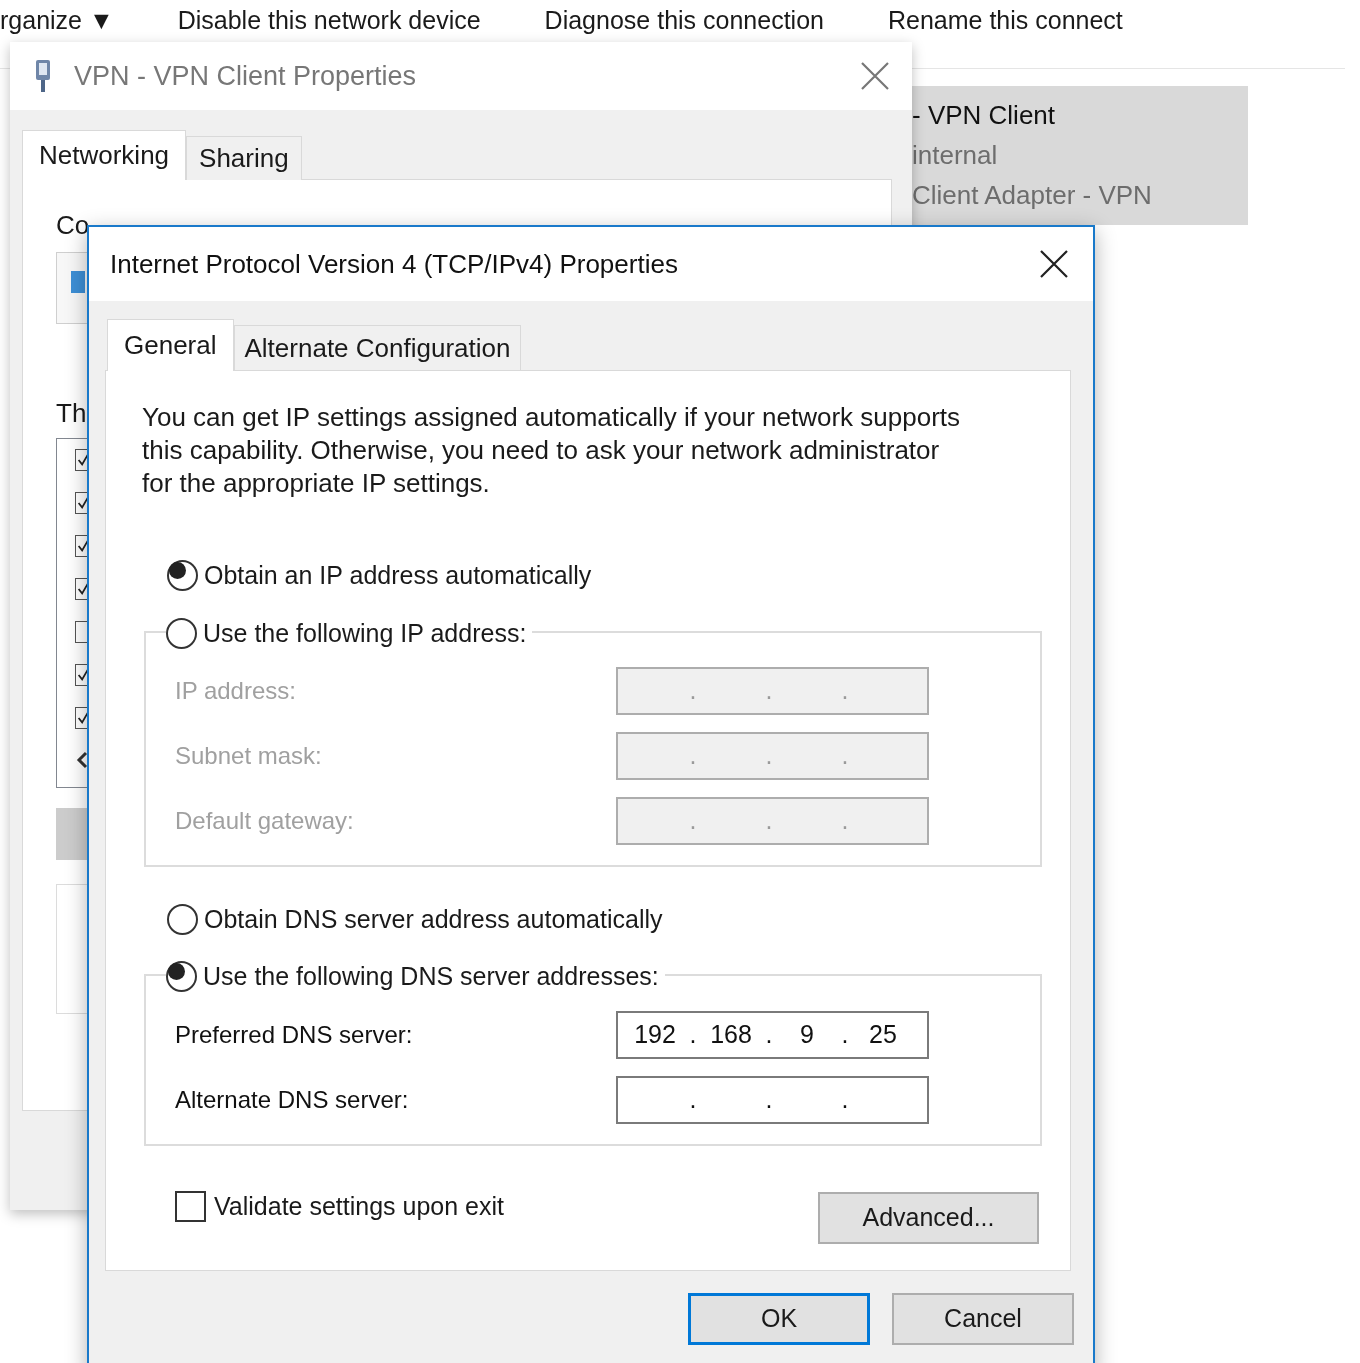  What do you see at coordinates (248, 755) in the screenshot?
I see `field-label: Subnet mask:` at bounding box center [248, 755].